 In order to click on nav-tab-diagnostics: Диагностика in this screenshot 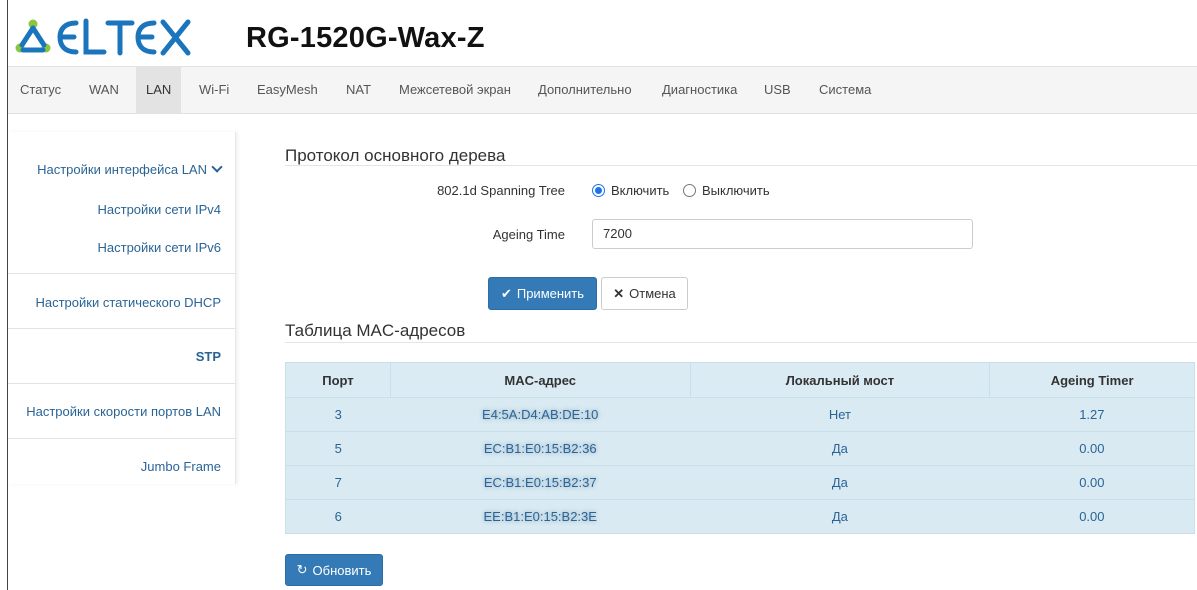, I will do `click(699, 90)`.